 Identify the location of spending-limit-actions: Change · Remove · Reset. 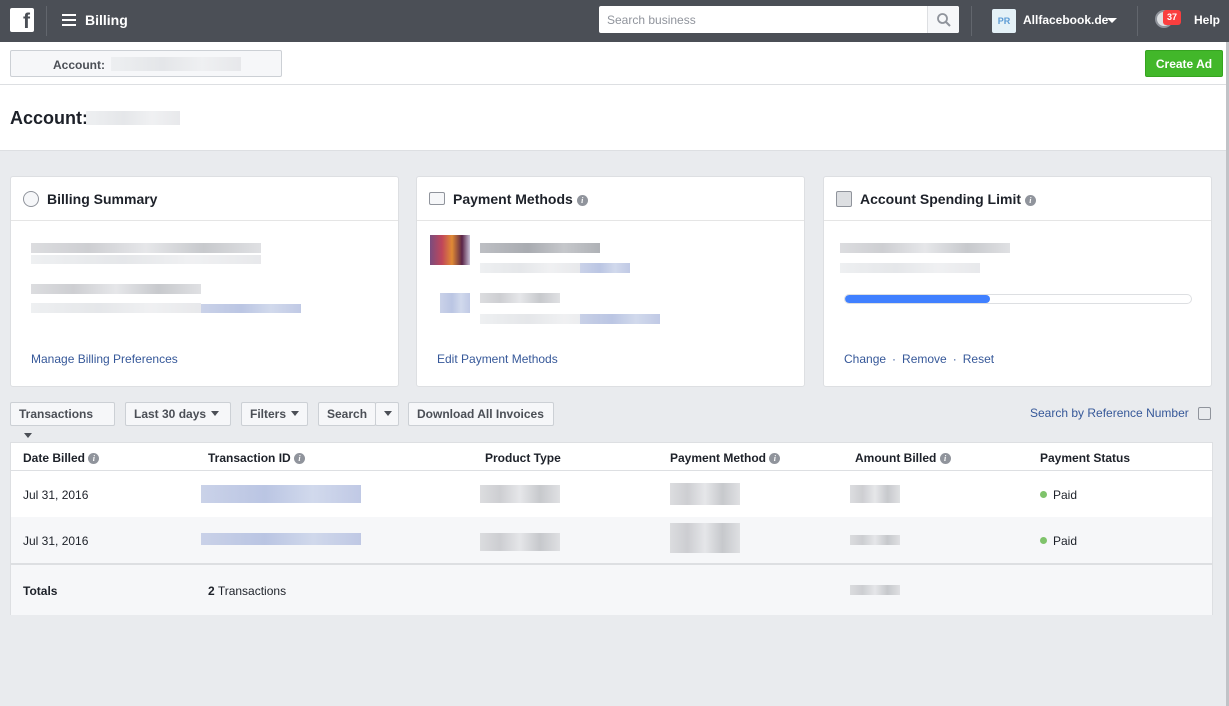
(919, 359).